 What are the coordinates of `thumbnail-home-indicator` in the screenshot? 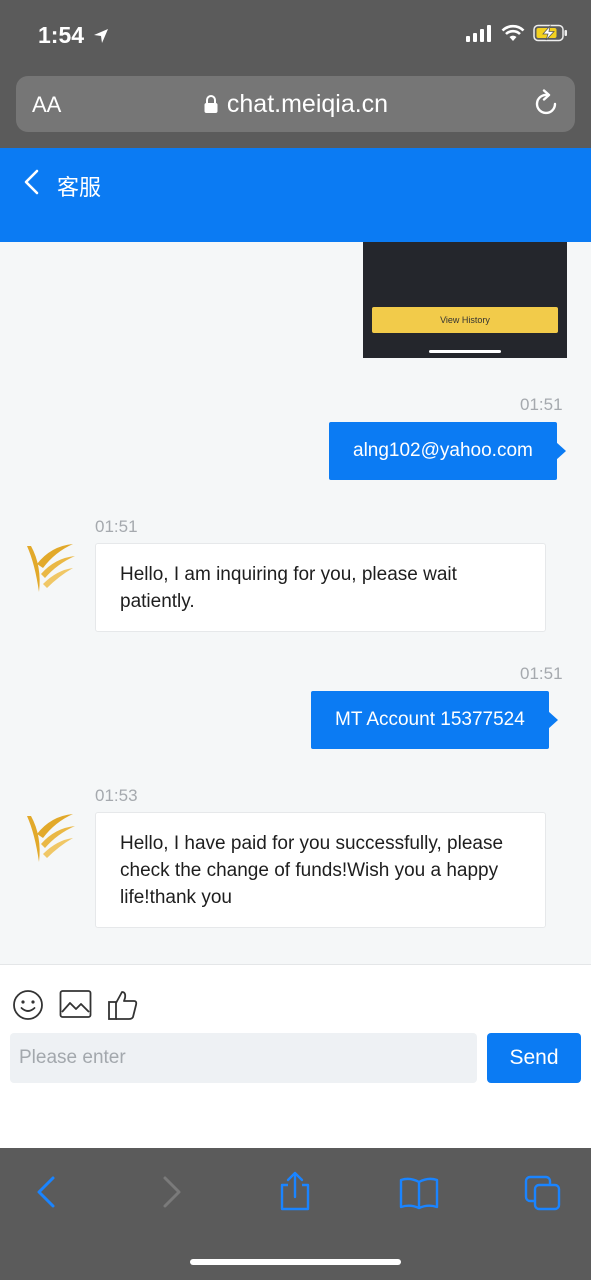 It's located at (465, 351).